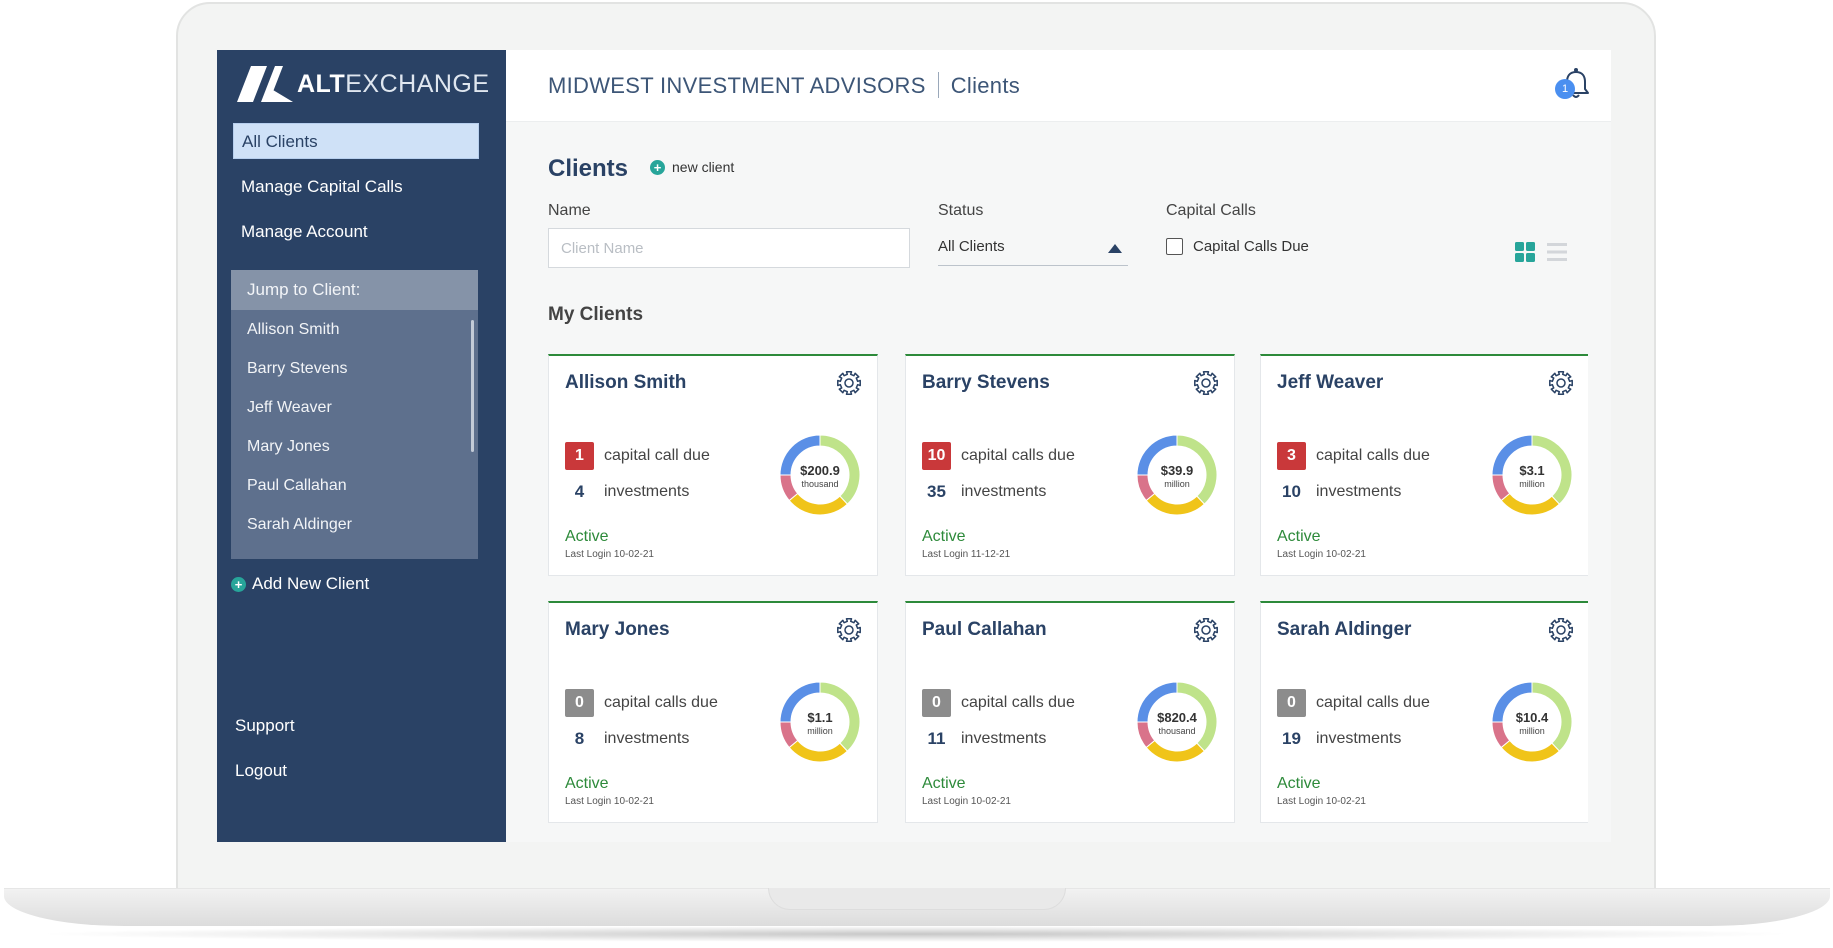  What do you see at coordinates (588, 168) in the screenshot?
I see `page-title: Clients` at bounding box center [588, 168].